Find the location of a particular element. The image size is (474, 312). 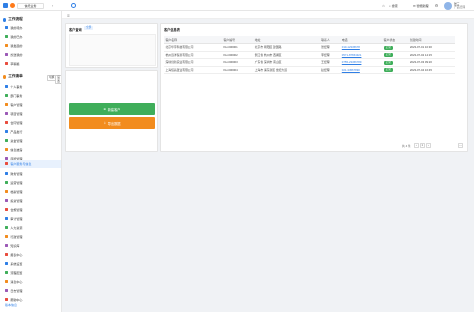

sidebar-item-19: 合规管理 is located at coordinates (30, 210).